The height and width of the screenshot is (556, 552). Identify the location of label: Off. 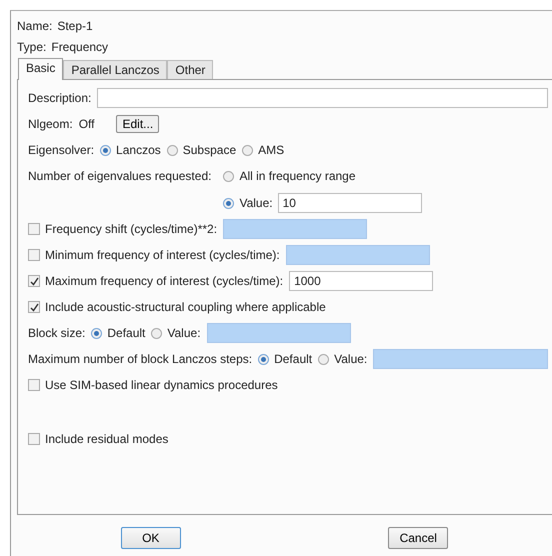
(86, 124).